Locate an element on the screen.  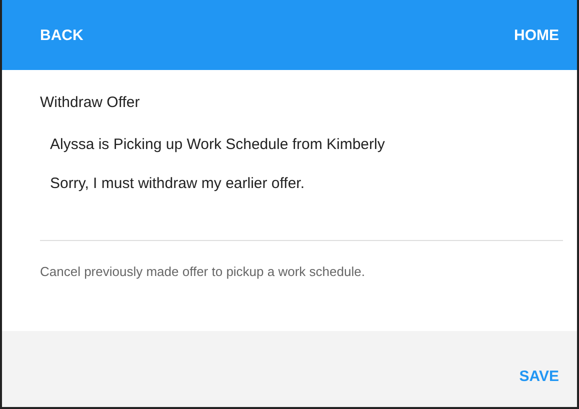
back-button: BACK is located at coordinates (62, 35).